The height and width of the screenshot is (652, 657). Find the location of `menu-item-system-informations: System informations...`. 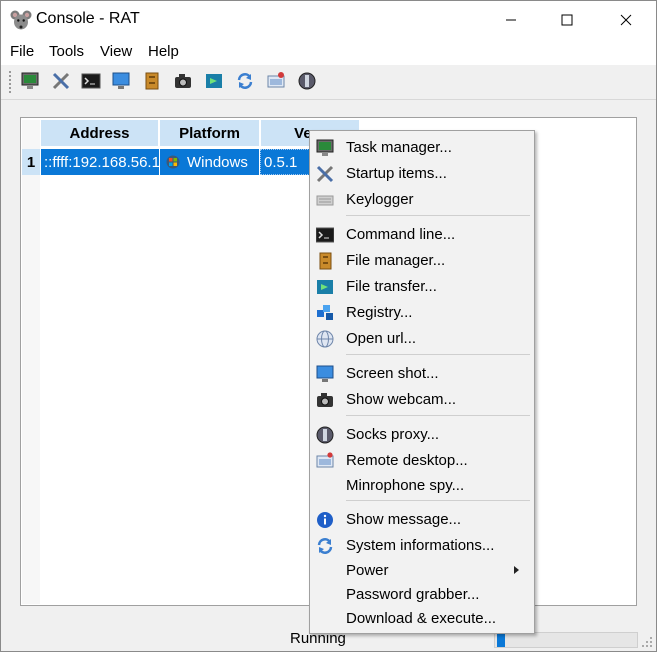

menu-item-system-informations: System informations... is located at coordinates (422, 546).